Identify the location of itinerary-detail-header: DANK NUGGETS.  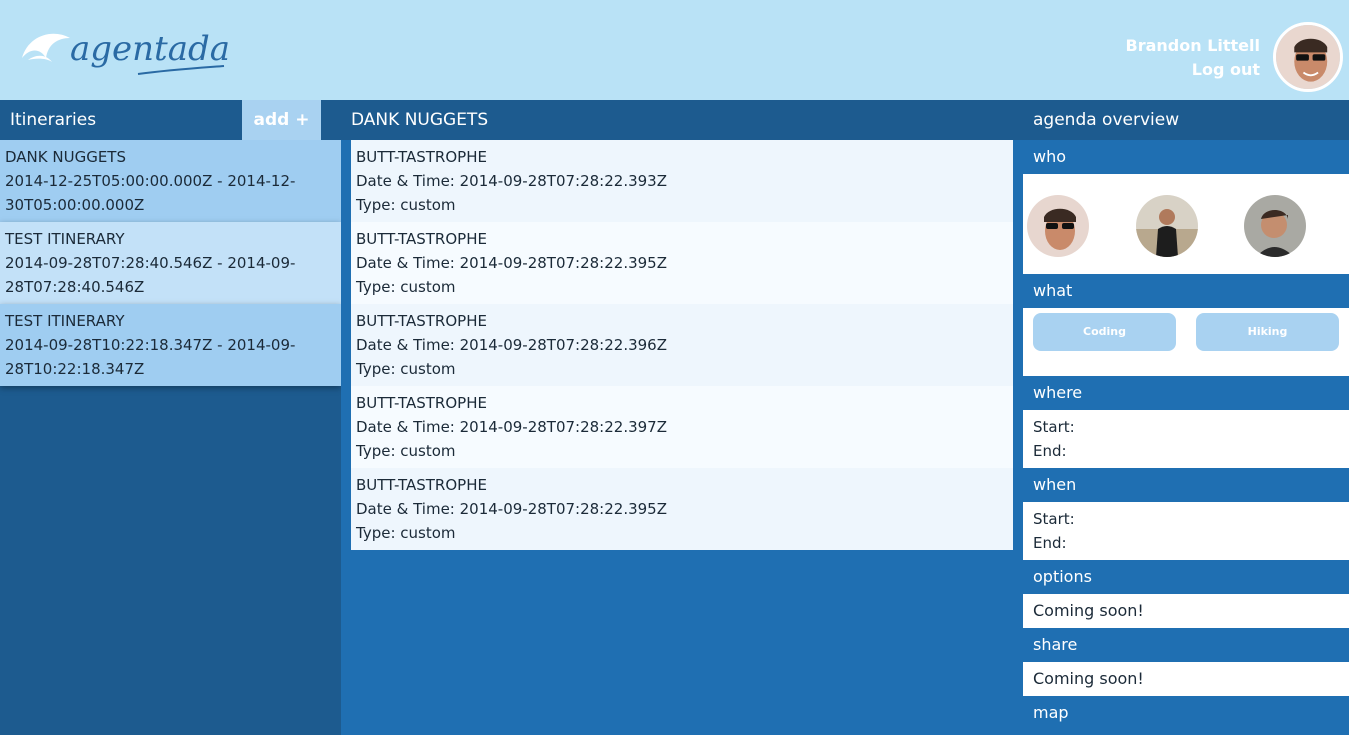
(682, 120).